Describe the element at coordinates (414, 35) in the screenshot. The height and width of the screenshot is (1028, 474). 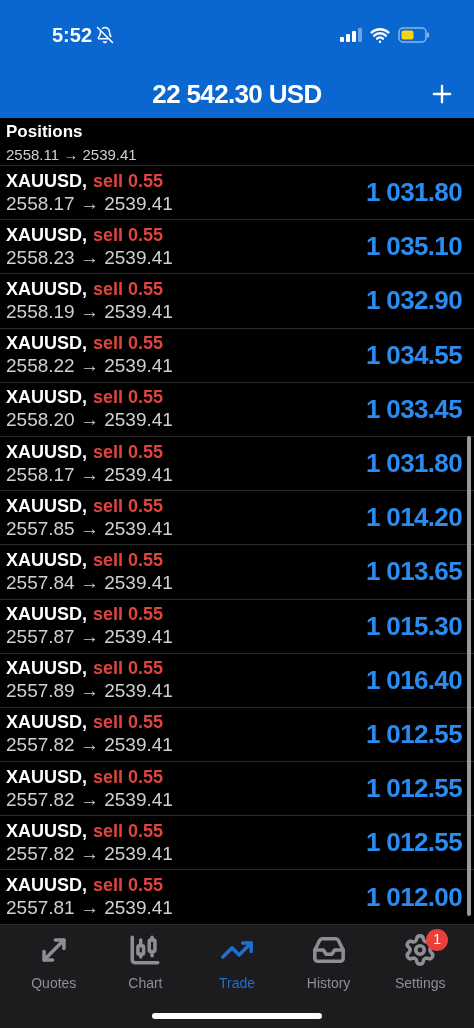
I see `battery-icon` at that location.